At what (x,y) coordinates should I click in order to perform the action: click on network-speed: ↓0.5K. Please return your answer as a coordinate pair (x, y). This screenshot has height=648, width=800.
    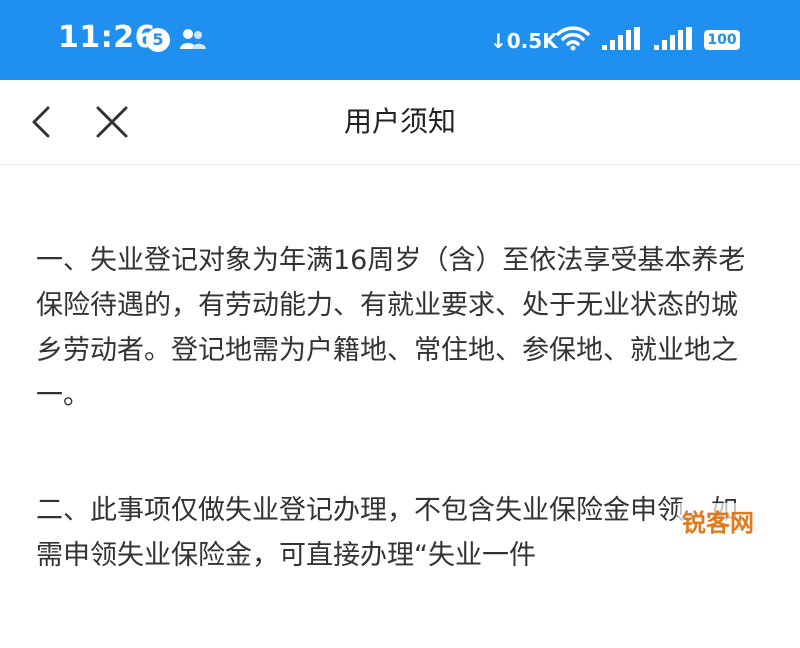
    Looking at the image, I should click on (524, 41).